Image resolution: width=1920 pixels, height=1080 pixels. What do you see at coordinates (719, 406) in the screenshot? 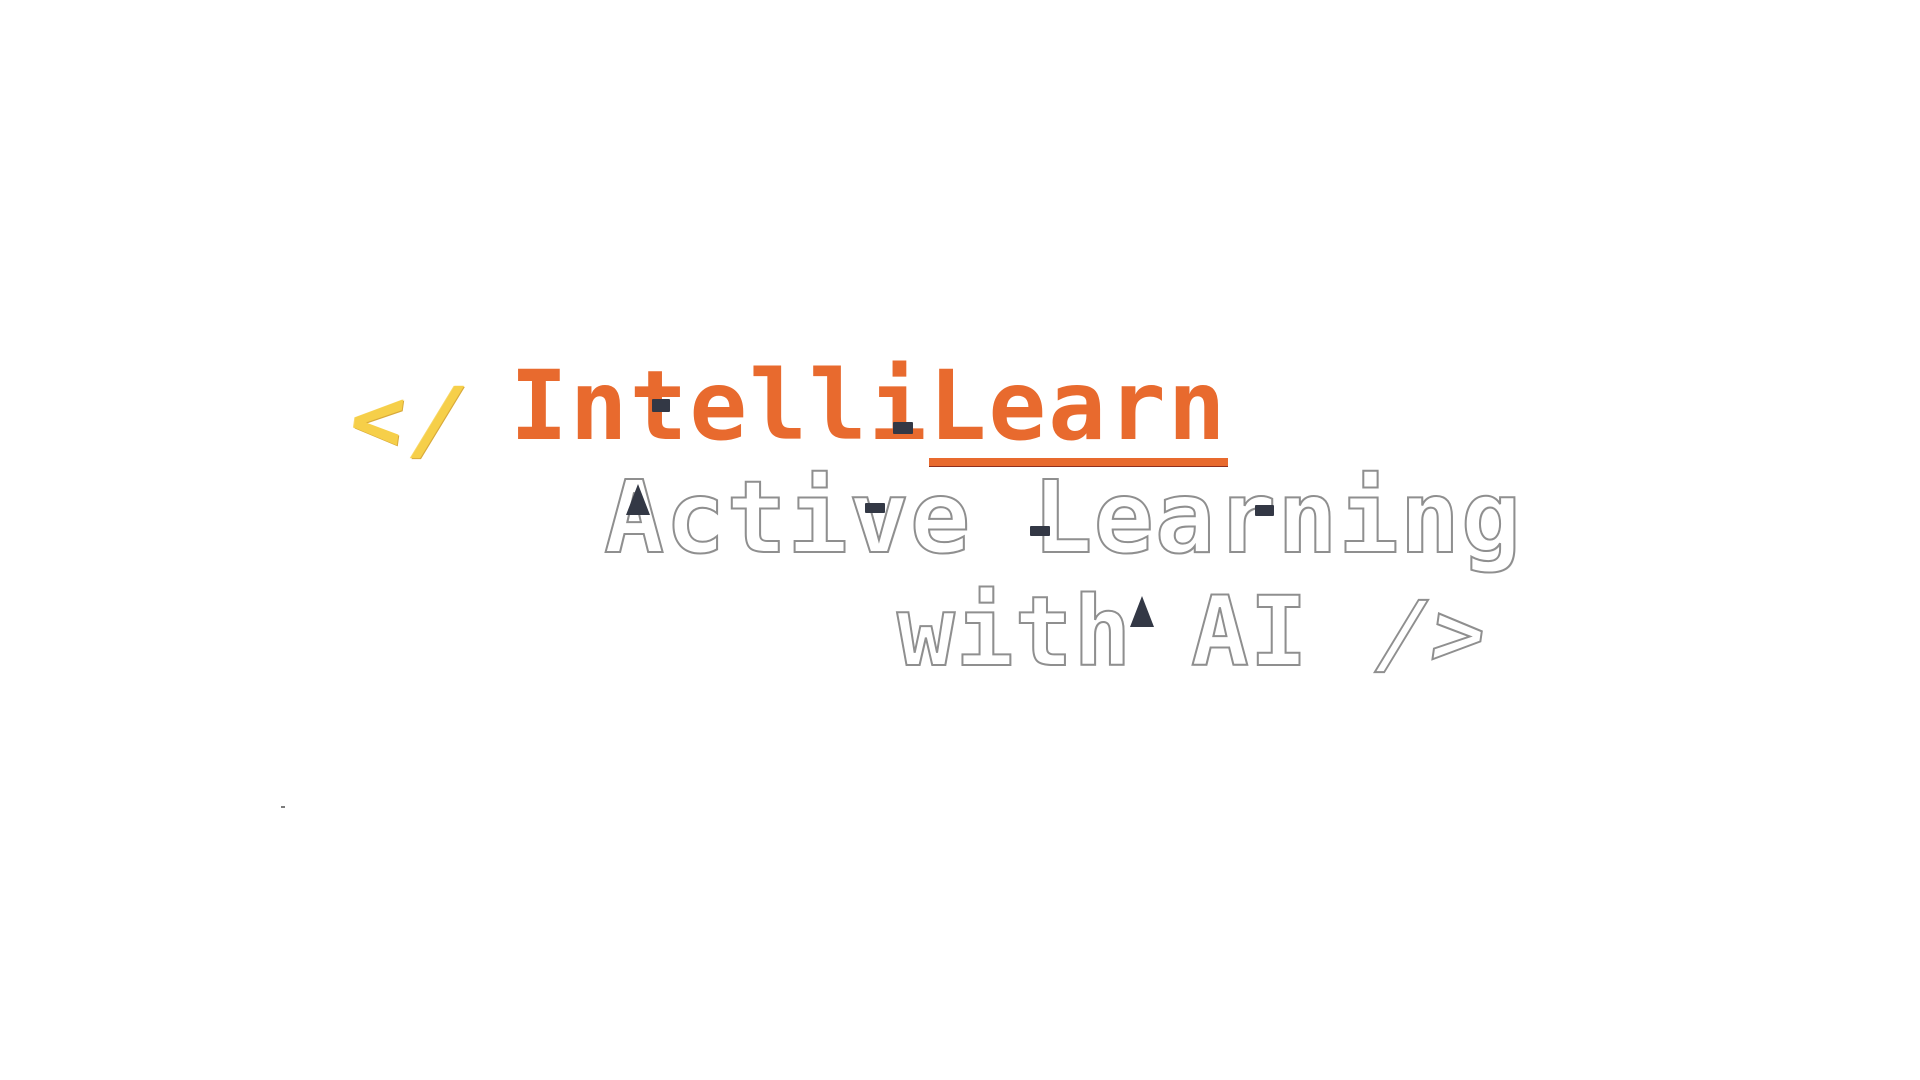
I see `brand-name-prefix: Intelli` at bounding box center [719, 406].